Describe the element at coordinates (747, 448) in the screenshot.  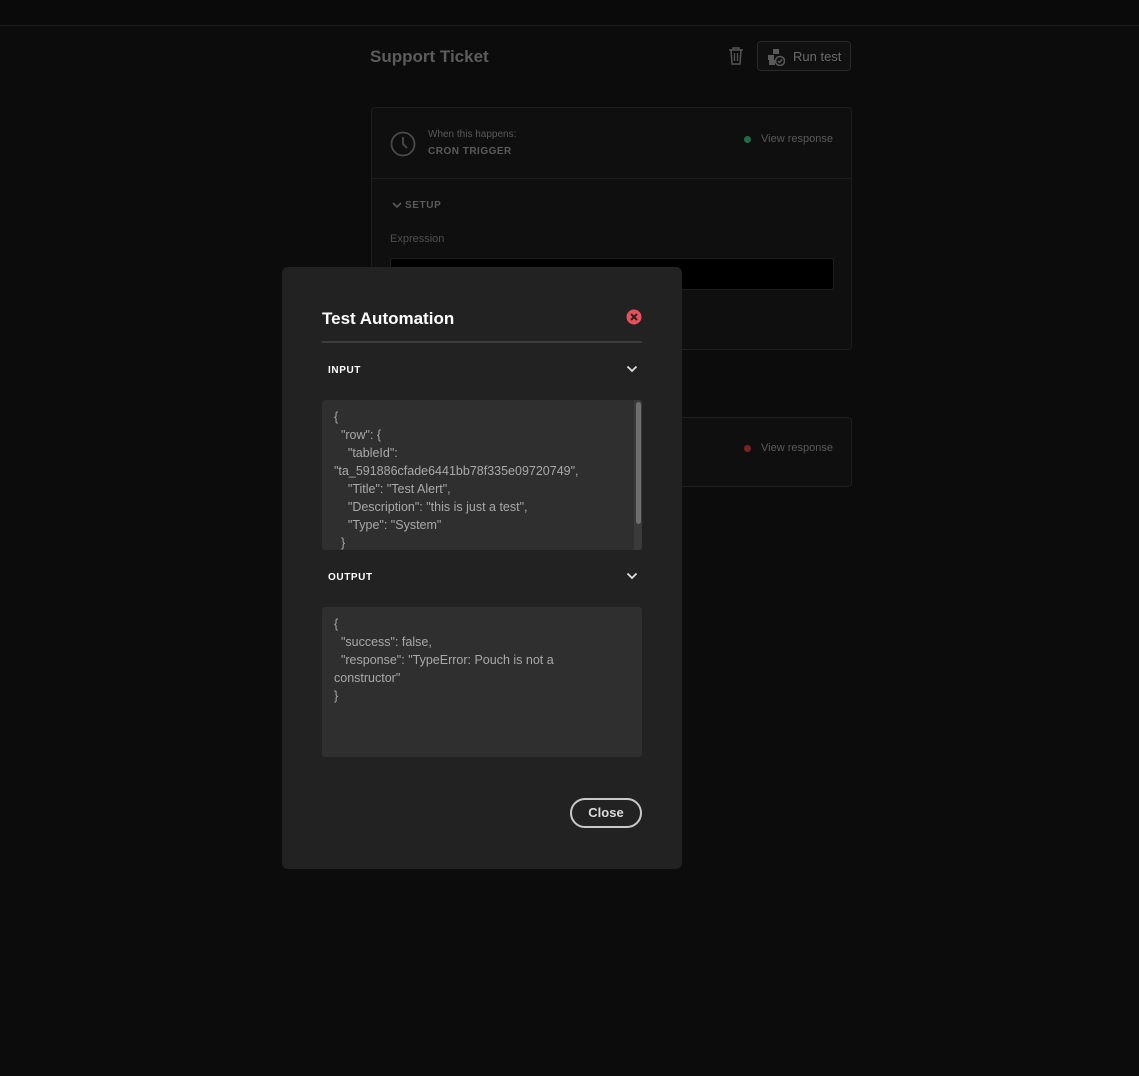
I see `status-dot-error` at that location.